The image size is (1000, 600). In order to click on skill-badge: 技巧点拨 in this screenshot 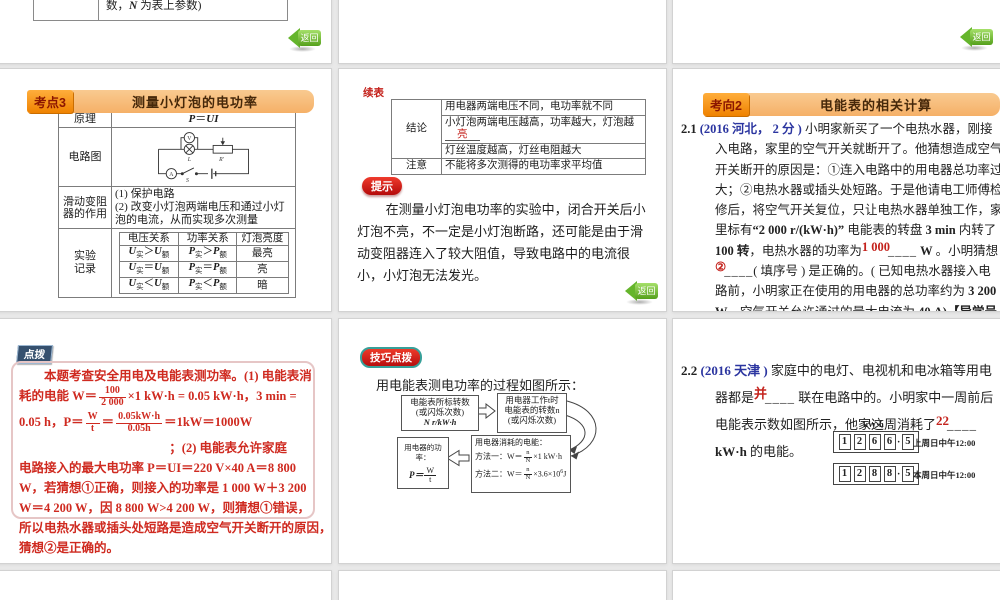, I will do `click(391, 357)`.